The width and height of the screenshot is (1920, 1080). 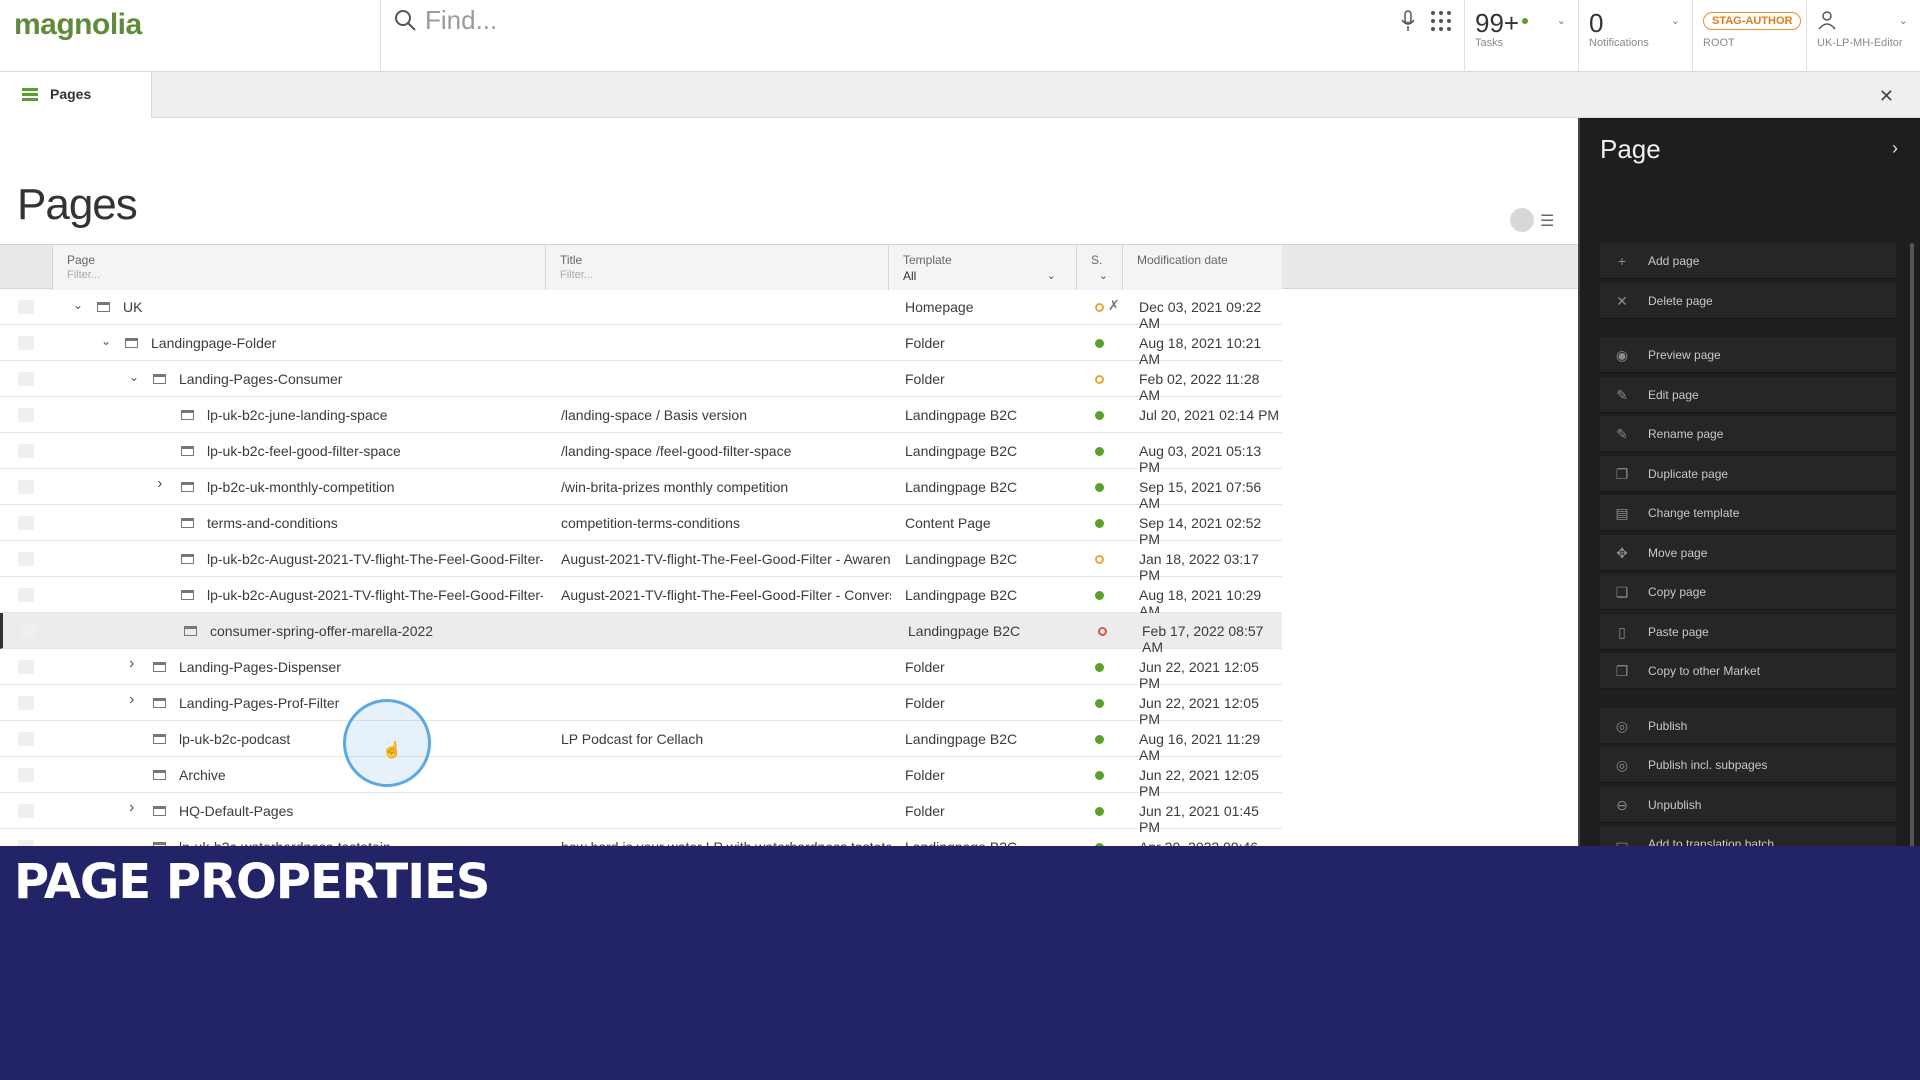 What do you see at coordinates (1408, 21) in the screenshot?
I see `microphone-icon` at bounding box center [1408, 21].